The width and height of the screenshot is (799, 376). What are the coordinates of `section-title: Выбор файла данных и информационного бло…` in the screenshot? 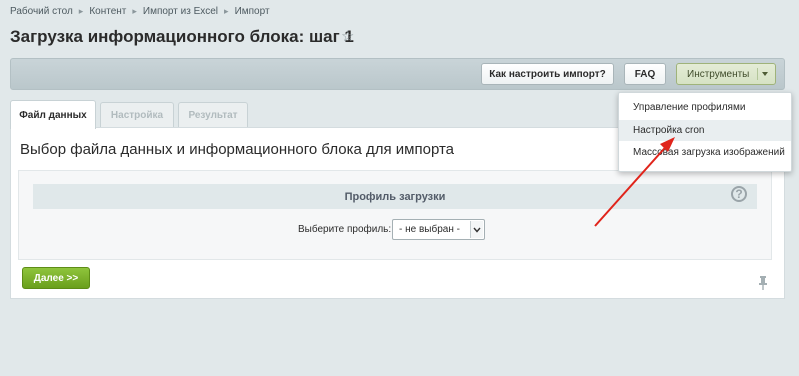 It's located at (237, 149).